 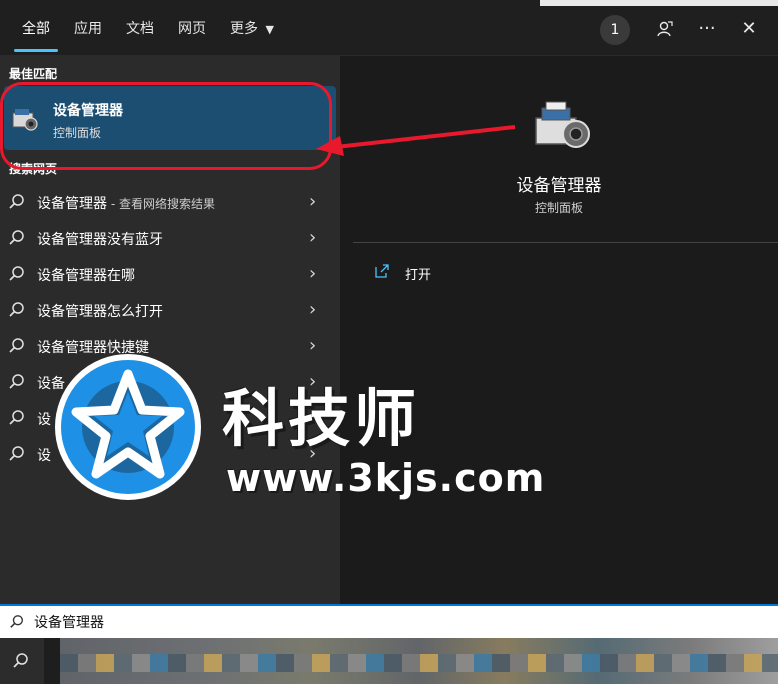 I want to click on tab-apps: 应用, so click(x=88, y=28).